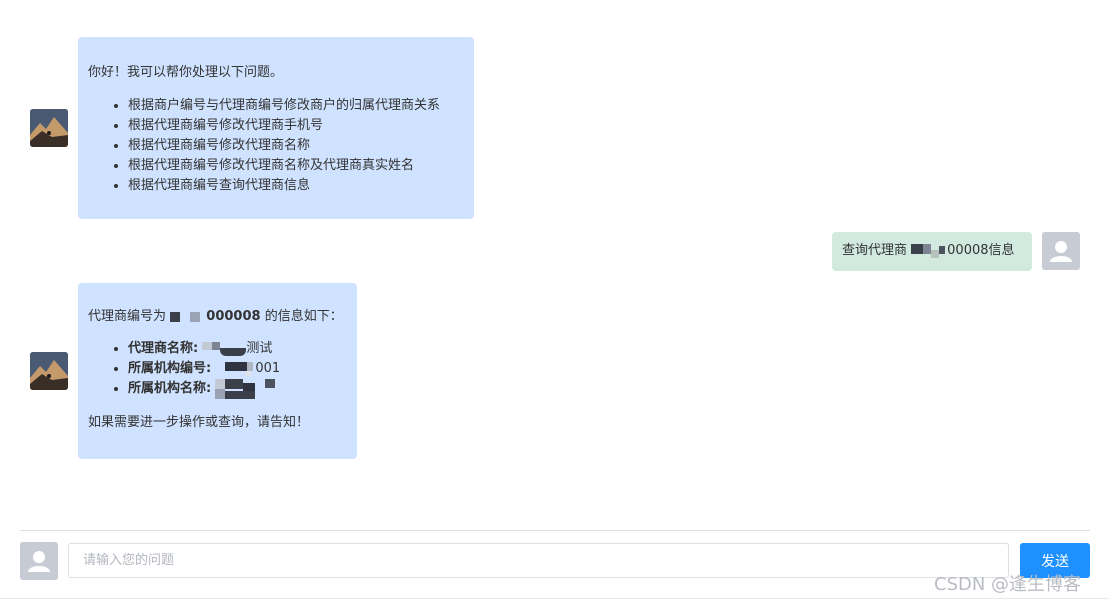 This screenshot has height=602, width=1109. I want to click on list-item: 根据代理商编号修改代理商名称, so click(296, 146).